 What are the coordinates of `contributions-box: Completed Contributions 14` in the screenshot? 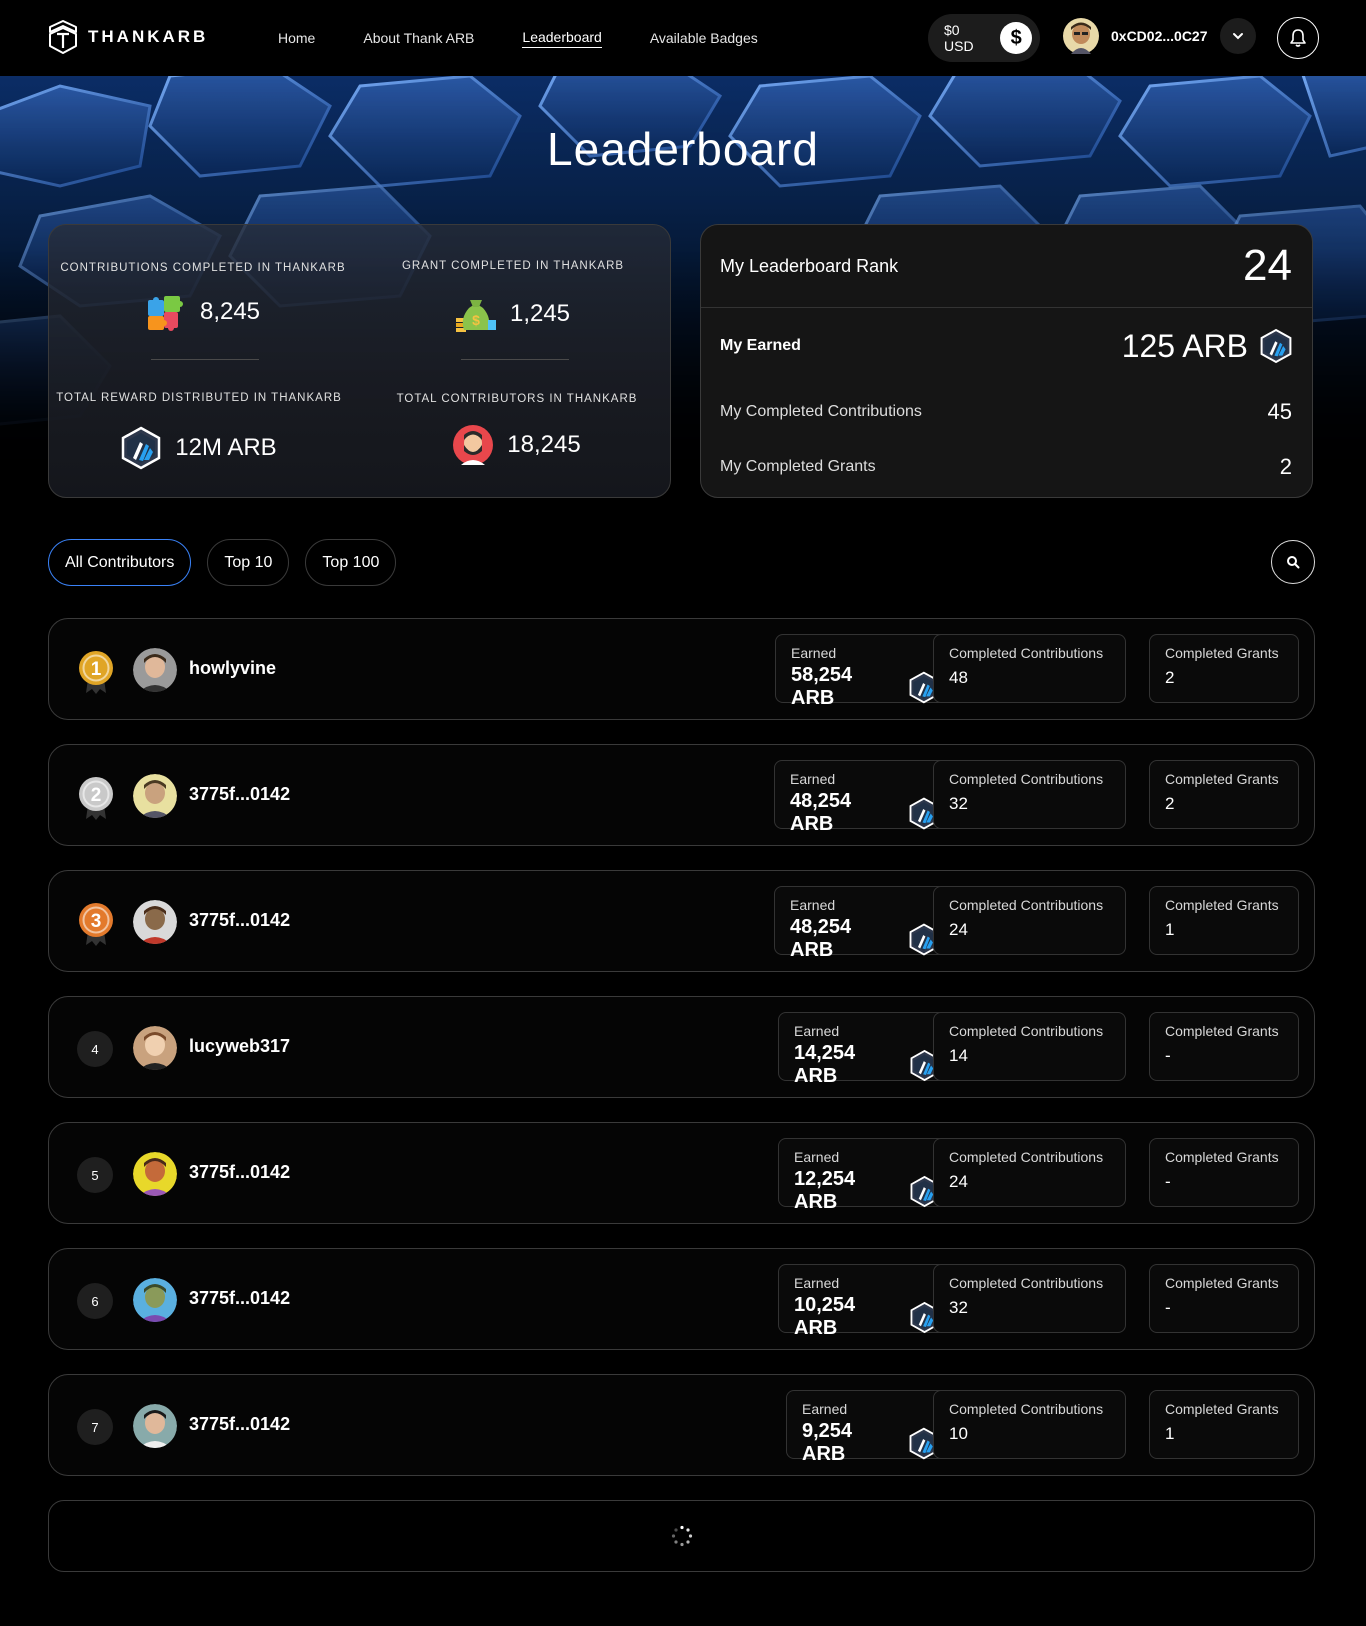 It's located at (1029, 1046).